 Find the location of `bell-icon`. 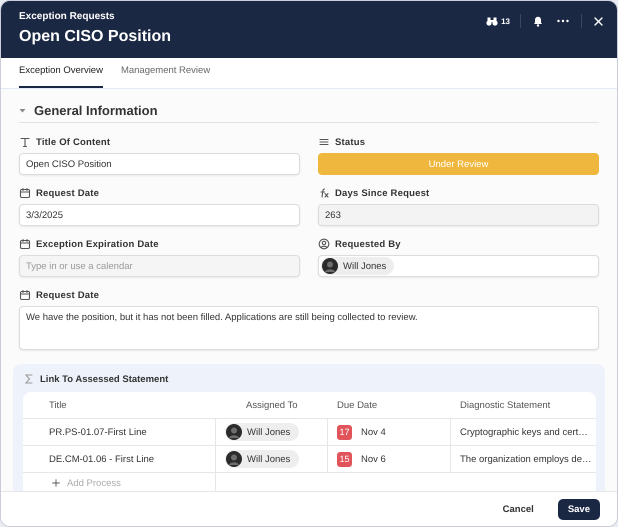

bell-icon is located at coordinates (538, 21).